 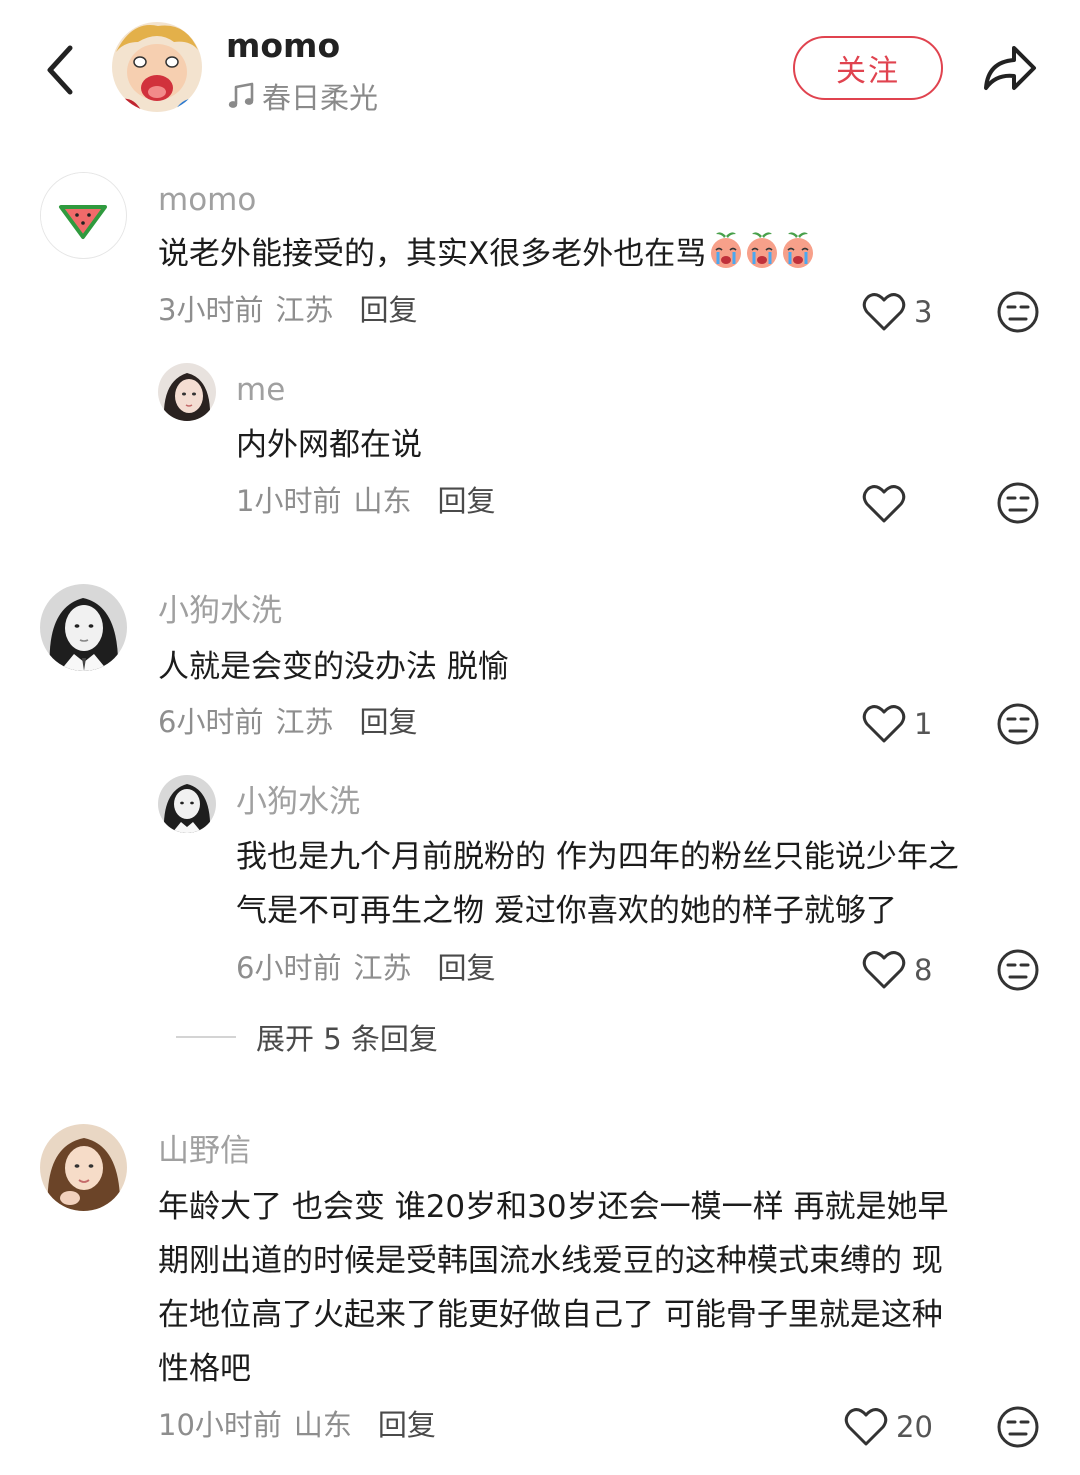 I want to click on like-count: 1, so click(x=923, y=724).